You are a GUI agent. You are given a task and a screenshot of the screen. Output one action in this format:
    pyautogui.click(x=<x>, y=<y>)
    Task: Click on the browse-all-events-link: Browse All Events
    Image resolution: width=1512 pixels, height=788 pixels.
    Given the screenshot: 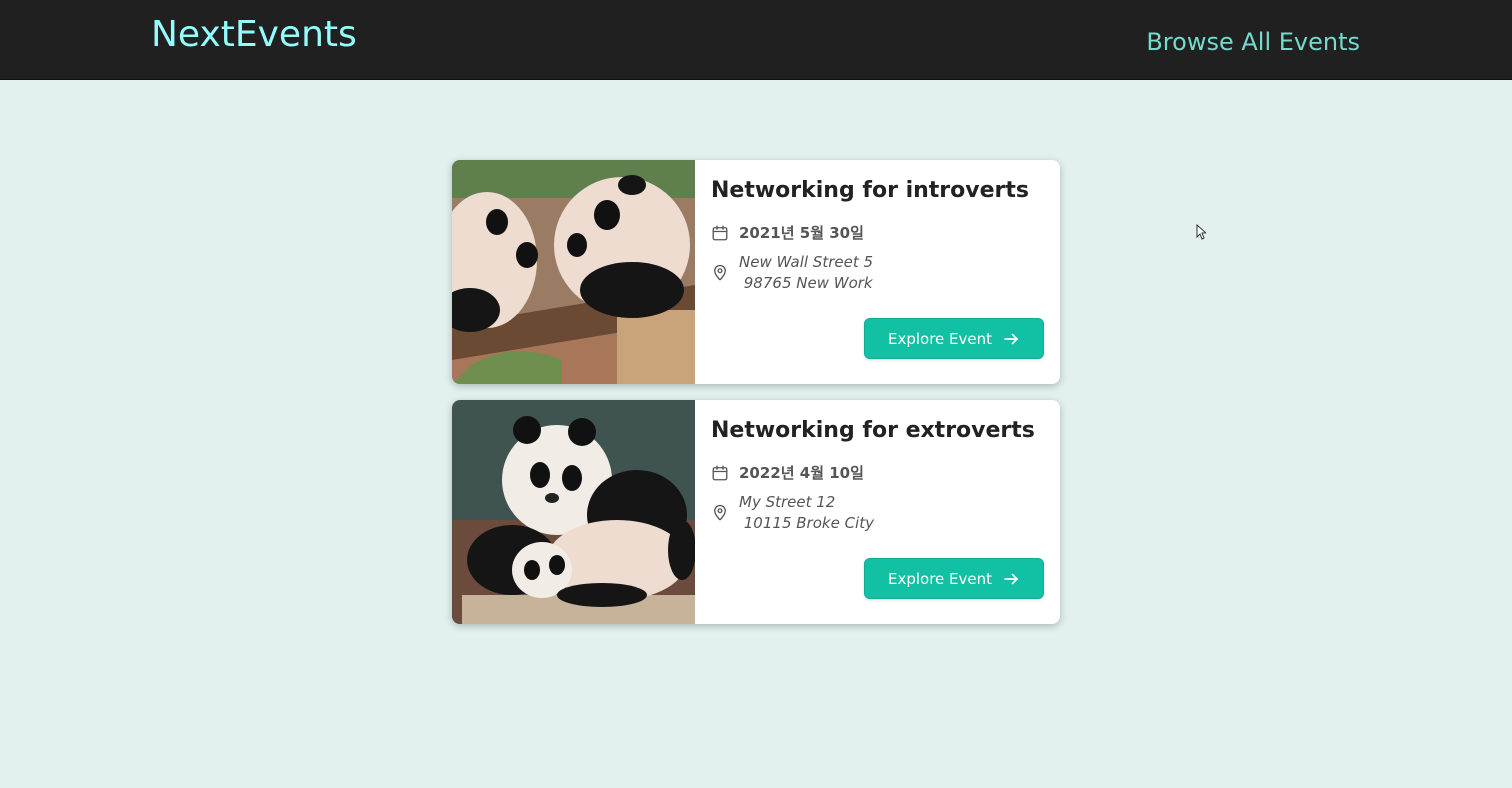 What is the action you would take?
    pyautogui.click(x=1253, y=42)
    